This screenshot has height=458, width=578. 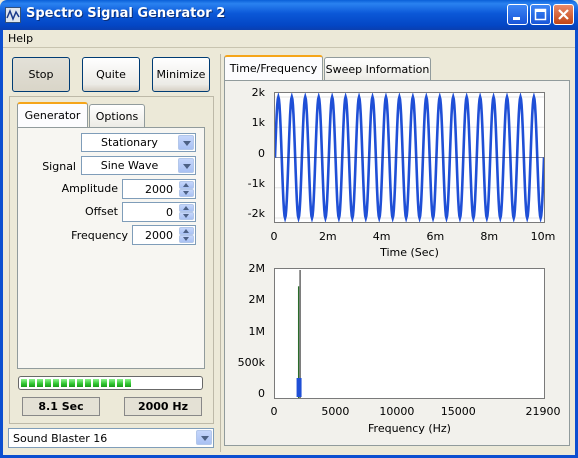 I want to click on mode-dropdown: Stationary, so click(x=138, y=142).